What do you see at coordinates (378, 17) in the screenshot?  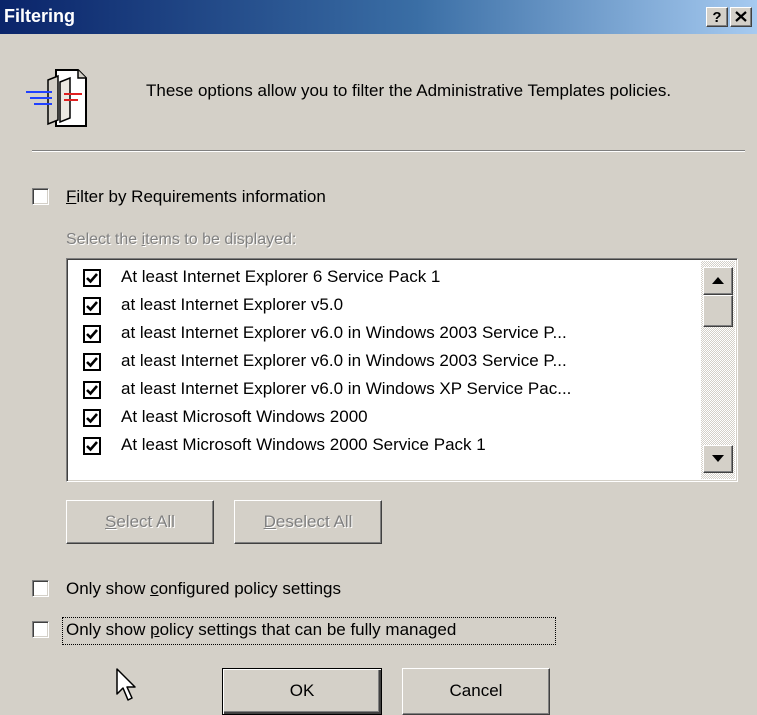 I see `title-bar: Filtering ?` at bounding box center [378, 17].